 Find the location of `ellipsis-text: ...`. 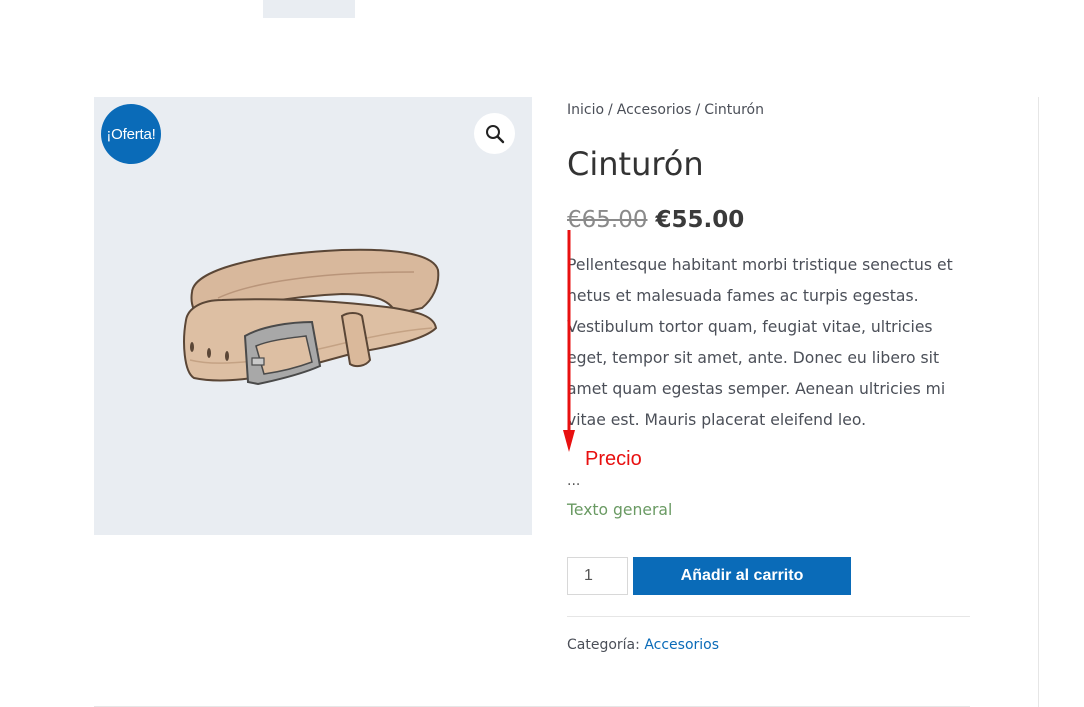

ellipsis-text: ... is located at coordinates (574, 481).